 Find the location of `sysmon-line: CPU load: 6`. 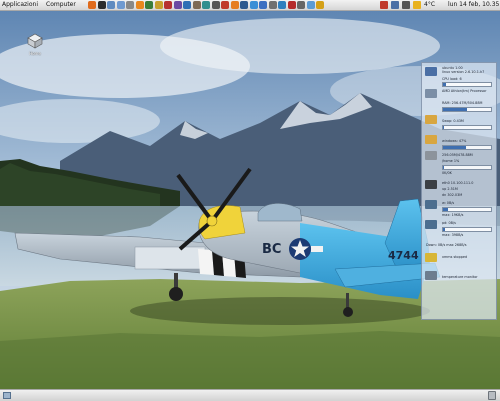

sysmon-line: CPU load: 6 is located at coordinates (452, 79).